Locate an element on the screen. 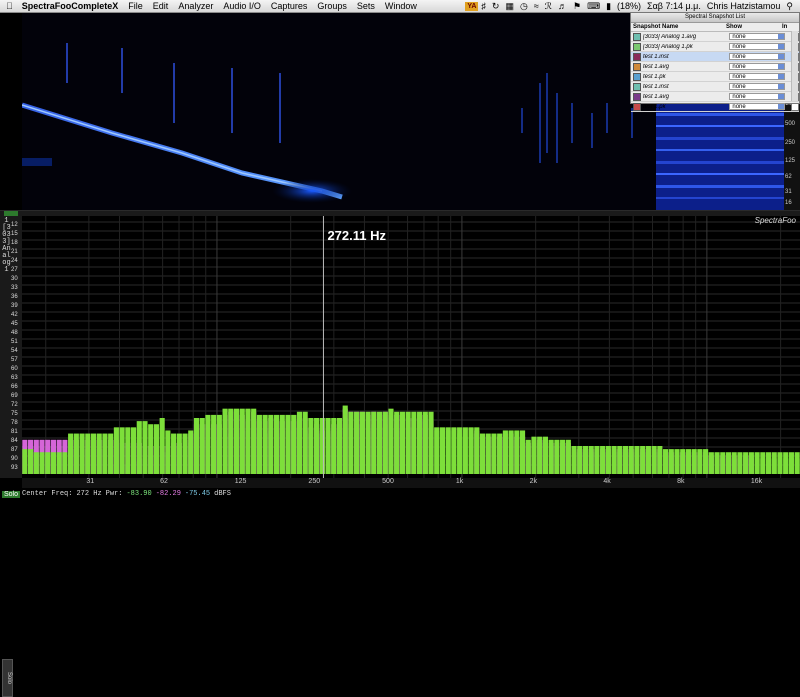 Image resolution: width=800 pixels, height=697 pixels. solo-indicator: Solo is located at coordinates (11, 494).